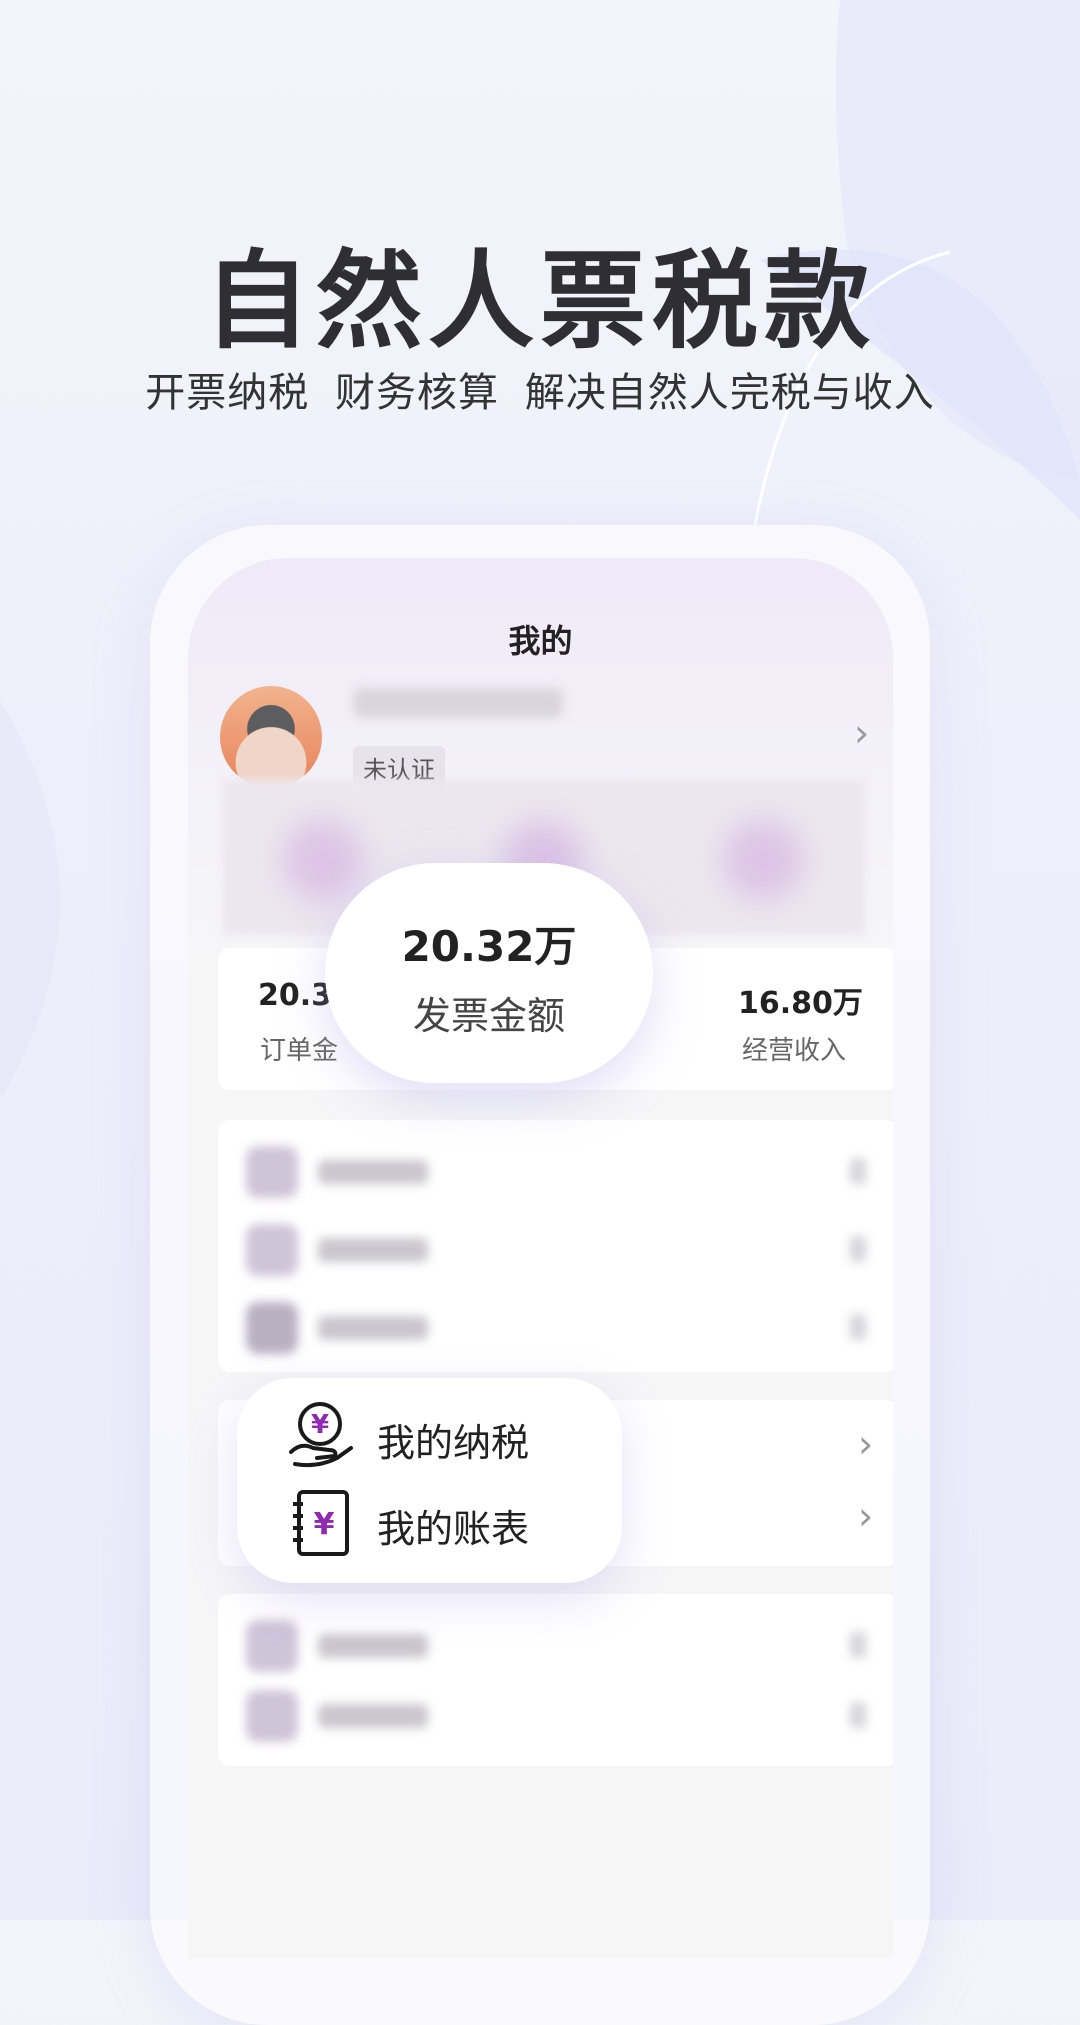 The height and width of the screenshot is (2025, 1080). What do you see at coordinates (458, 703) in the screenshot?
I see `user-name` at bounding box center [458, 703].